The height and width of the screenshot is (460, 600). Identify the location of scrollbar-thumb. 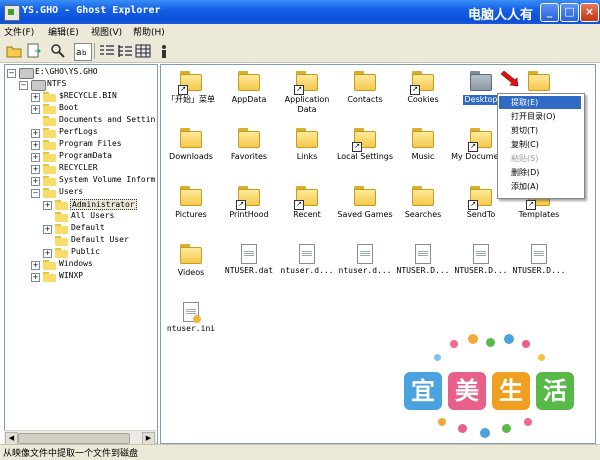
(74, 438).